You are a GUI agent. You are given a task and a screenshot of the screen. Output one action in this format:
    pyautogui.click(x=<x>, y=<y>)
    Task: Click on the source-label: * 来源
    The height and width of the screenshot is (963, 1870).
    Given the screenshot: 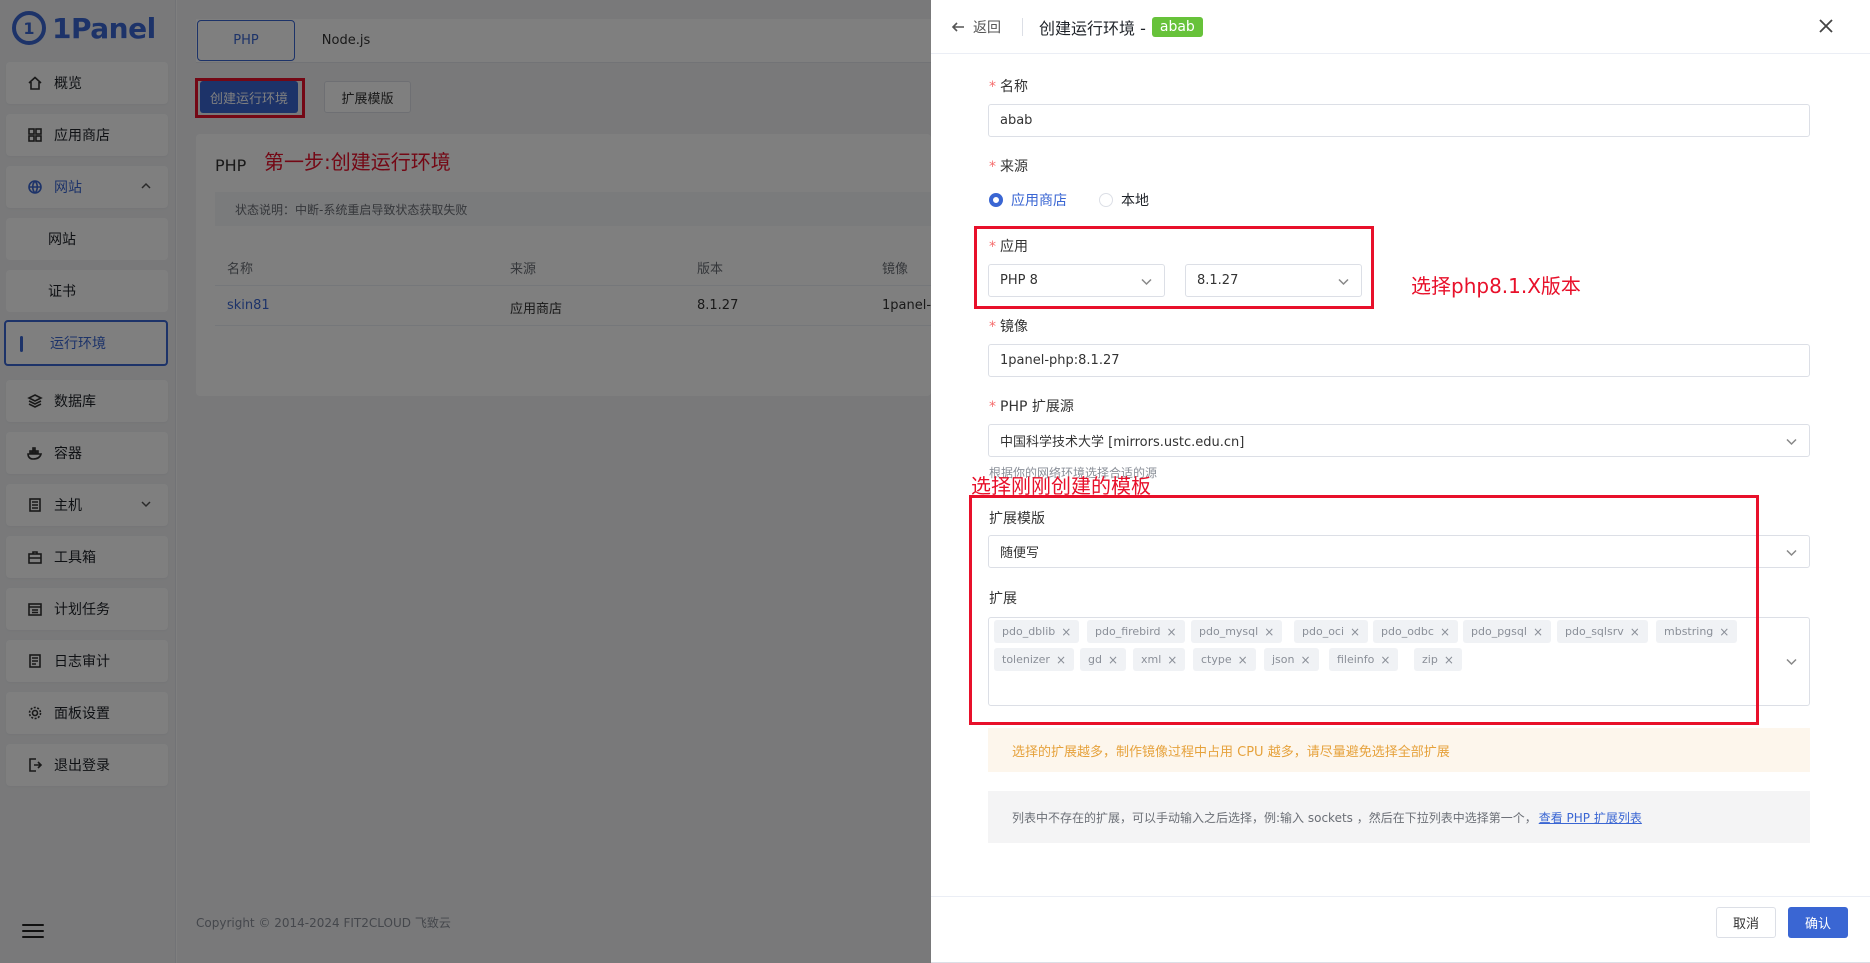 What is the action you would take?
    pyautogui.click(x=1008, y=167)
    